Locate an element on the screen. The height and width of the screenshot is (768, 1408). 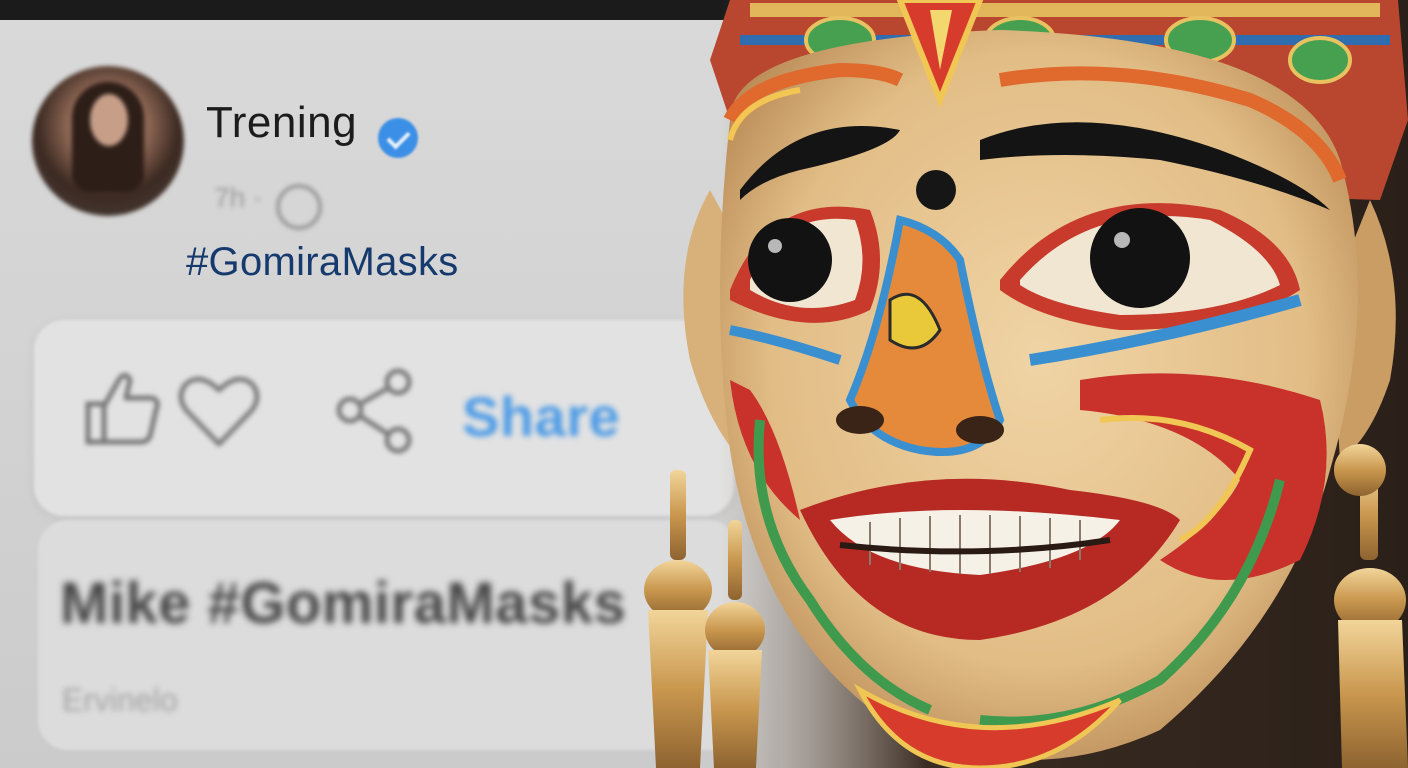
comment-text: Mike #GomiraMasks is located at coordinates (343, 603).